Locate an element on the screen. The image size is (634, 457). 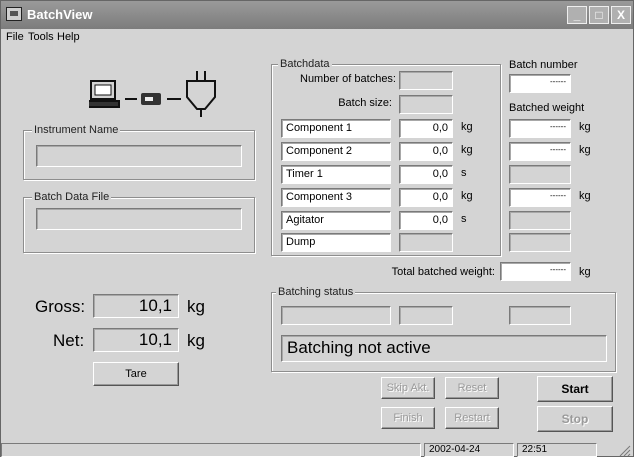
instrument-name-group: Instrument Name is located at coordinates (139, 152).